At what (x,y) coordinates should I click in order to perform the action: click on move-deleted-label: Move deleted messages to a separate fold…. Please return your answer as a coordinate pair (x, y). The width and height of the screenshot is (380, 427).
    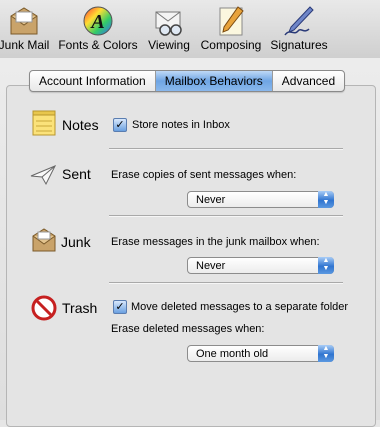
    Looking at the image, I should click on (240, 307).